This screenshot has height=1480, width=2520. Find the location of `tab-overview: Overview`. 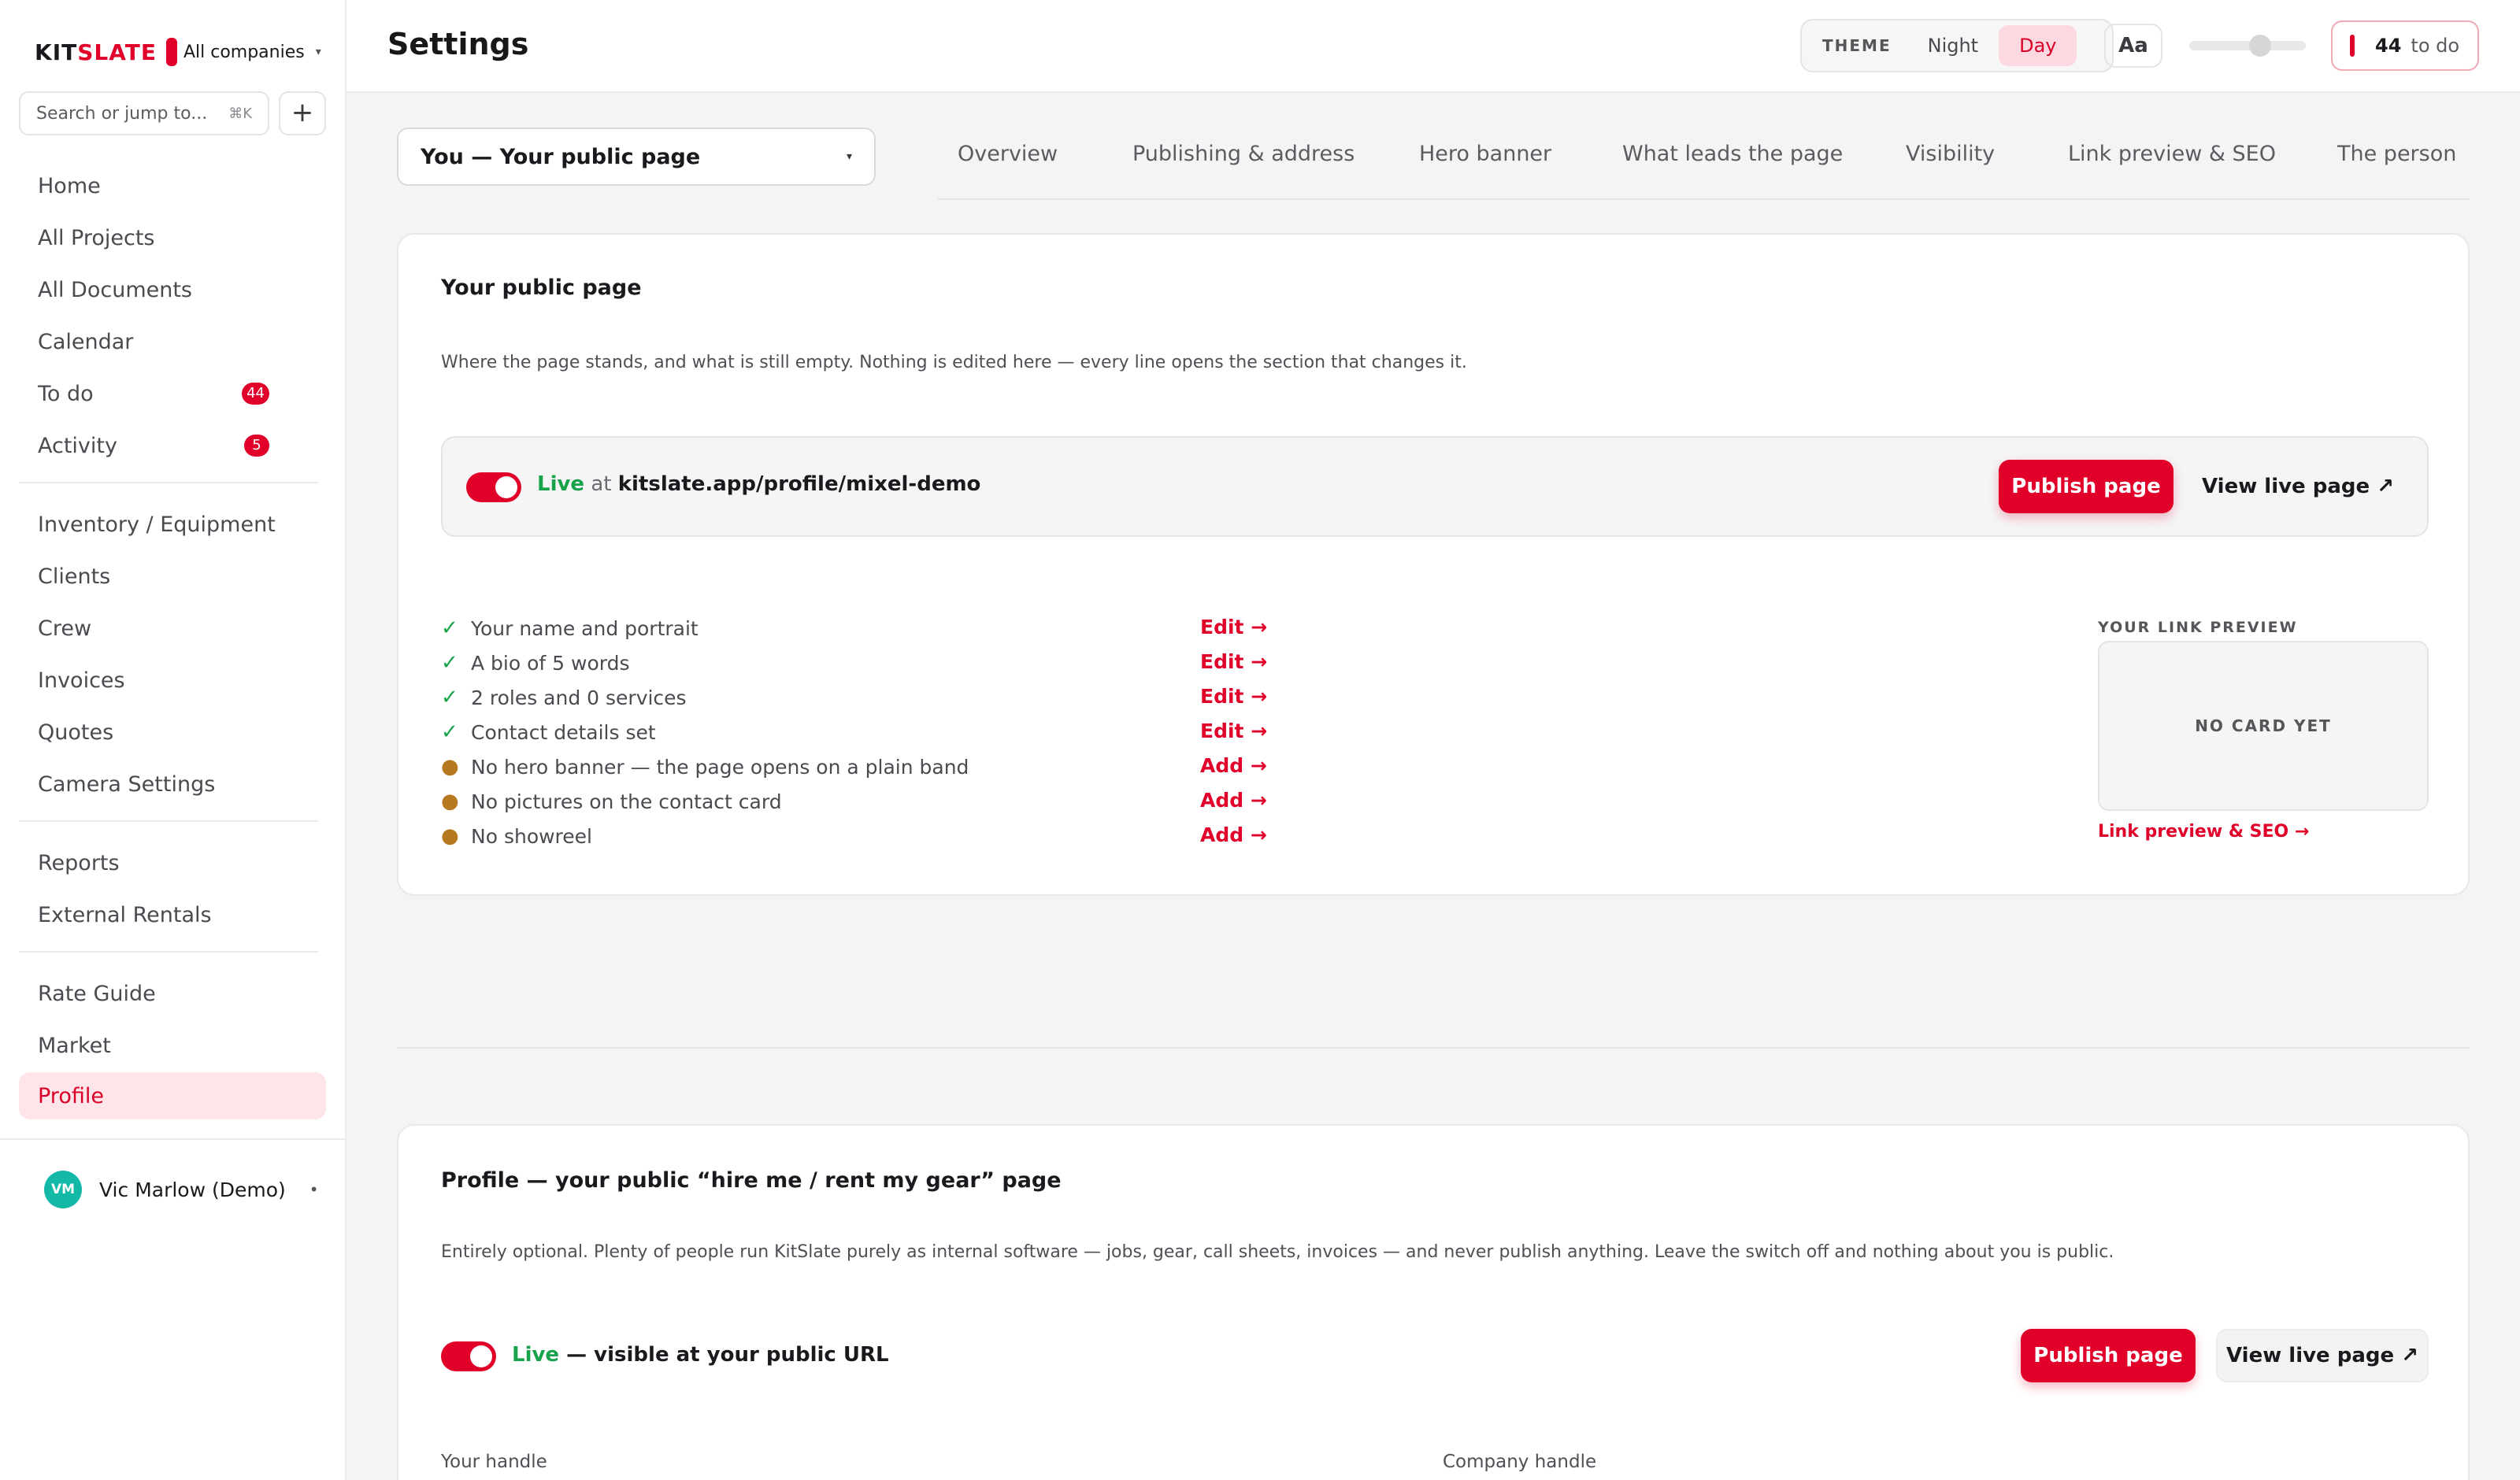

tab-overview: Overview is located at coordinates (1008, 154).